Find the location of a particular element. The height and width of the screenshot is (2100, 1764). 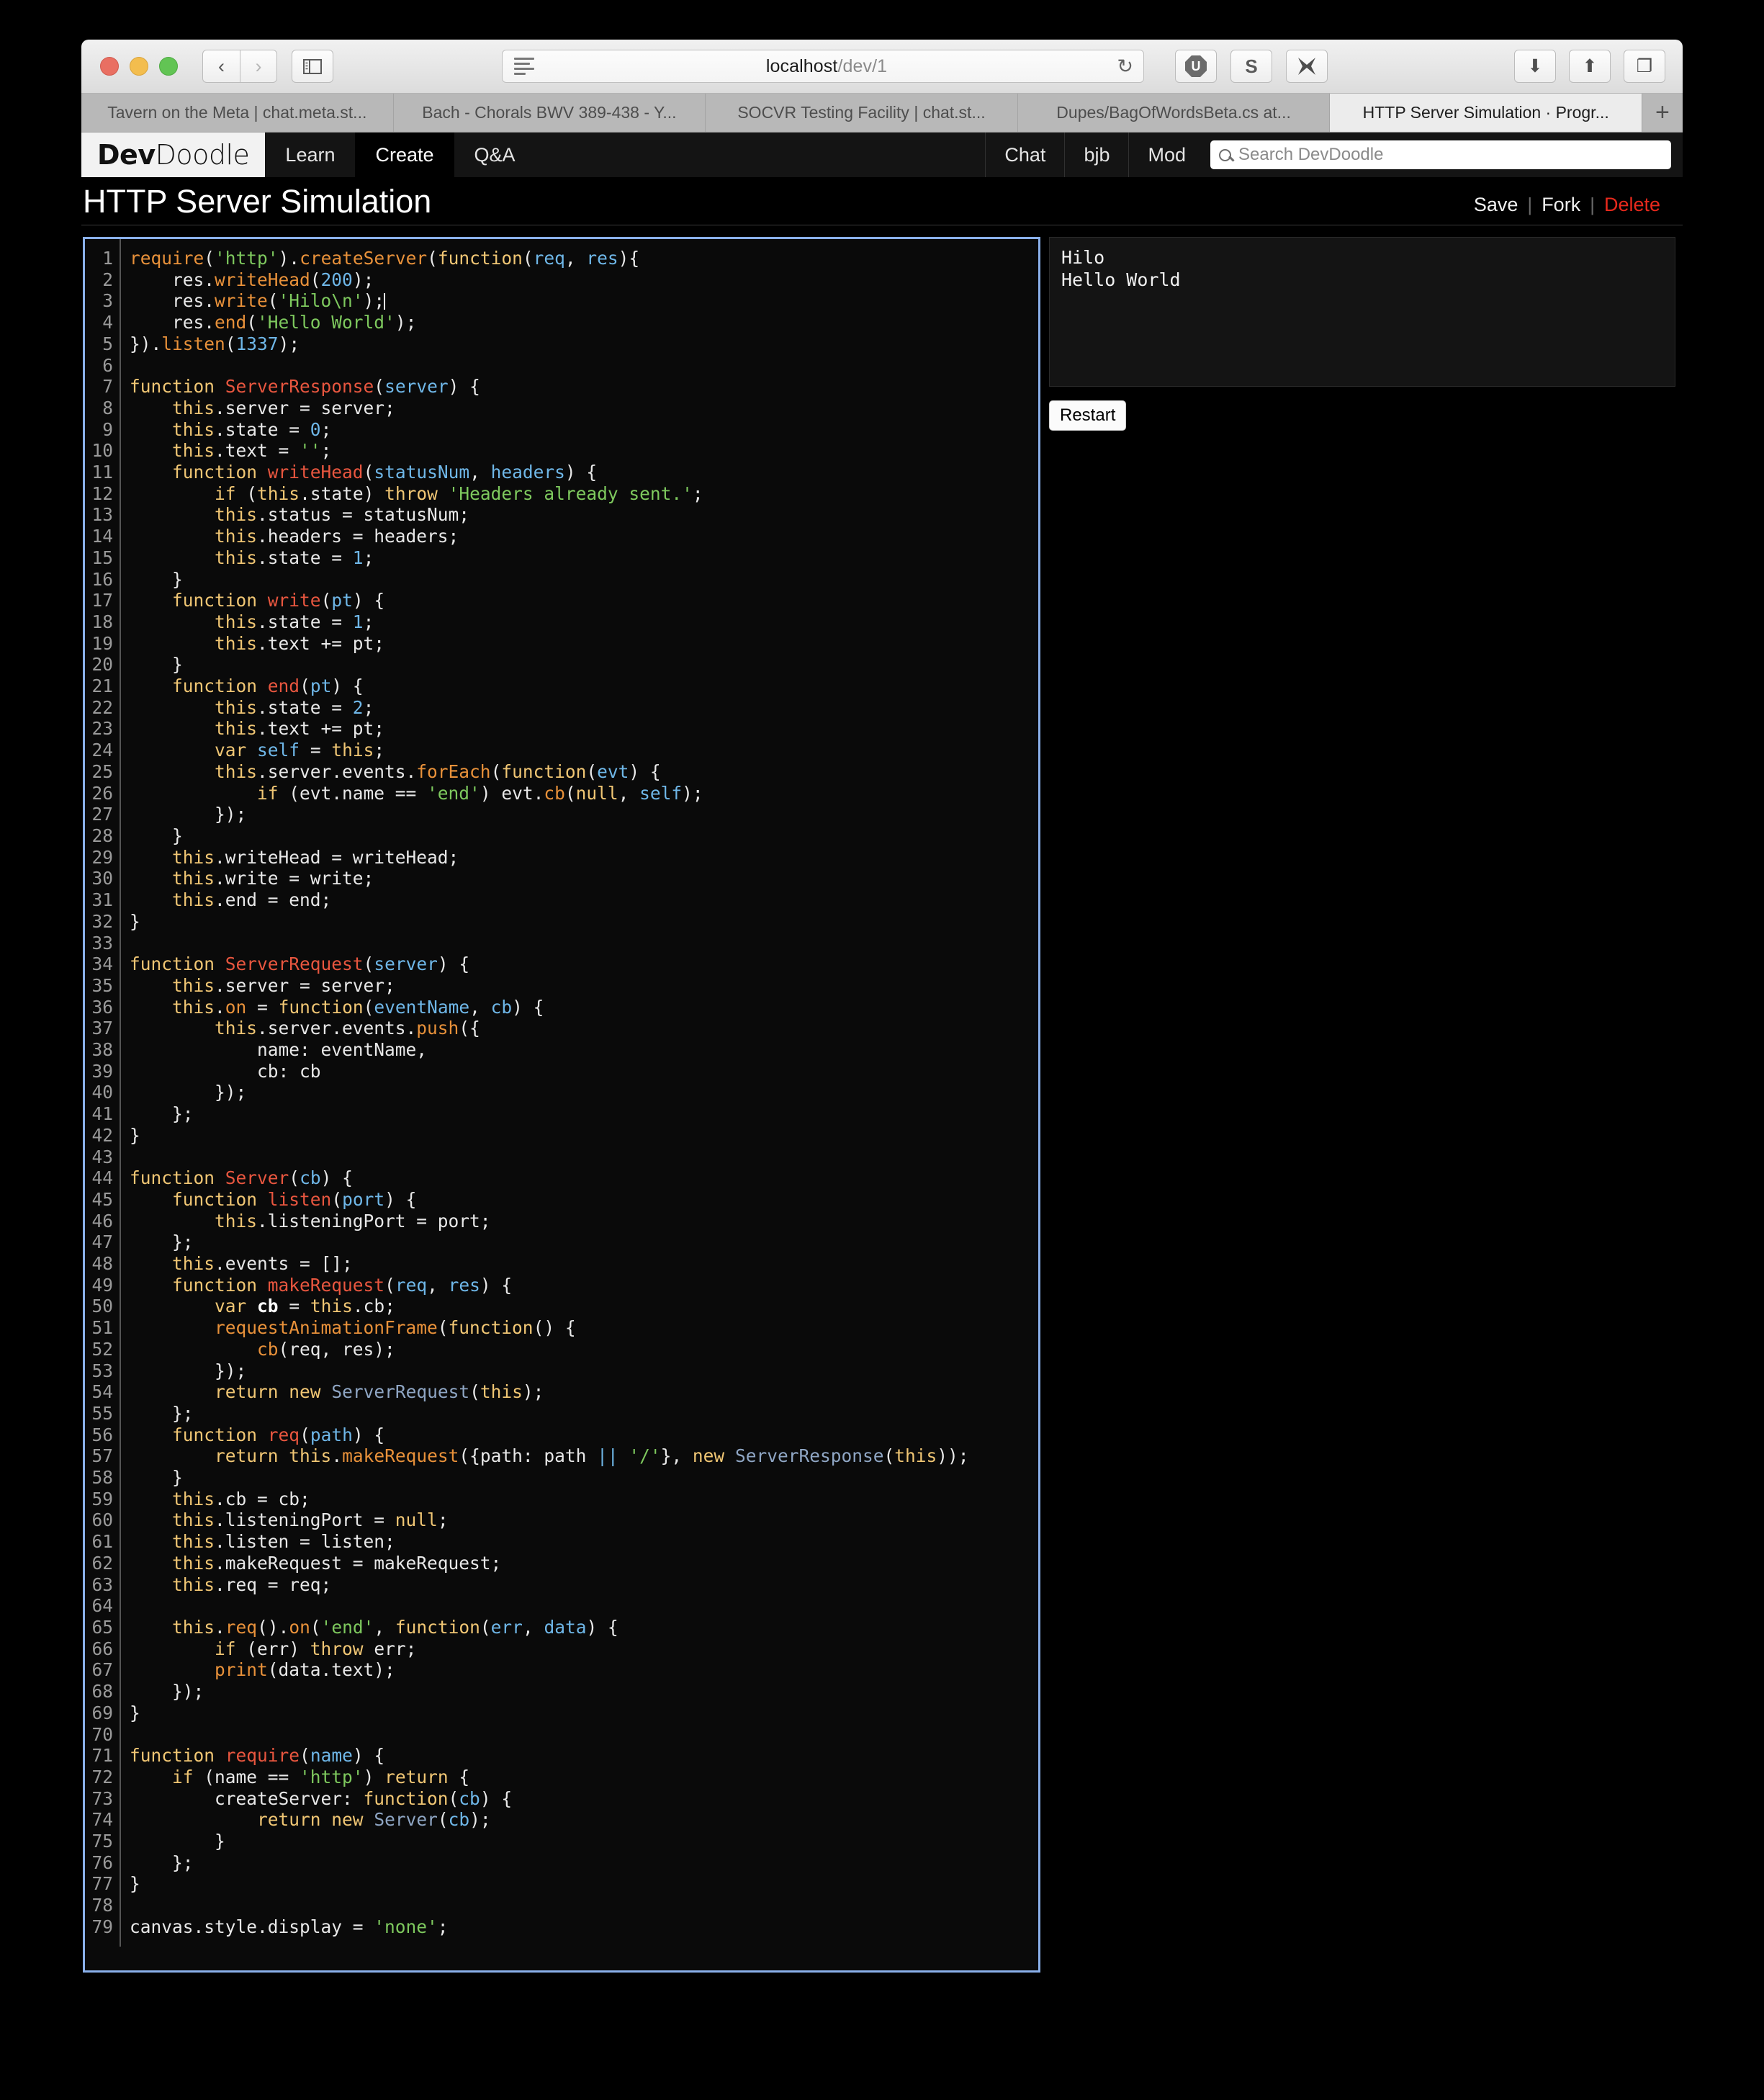

search-container: Search DevDoodle is located at coordinates (1444, 155).